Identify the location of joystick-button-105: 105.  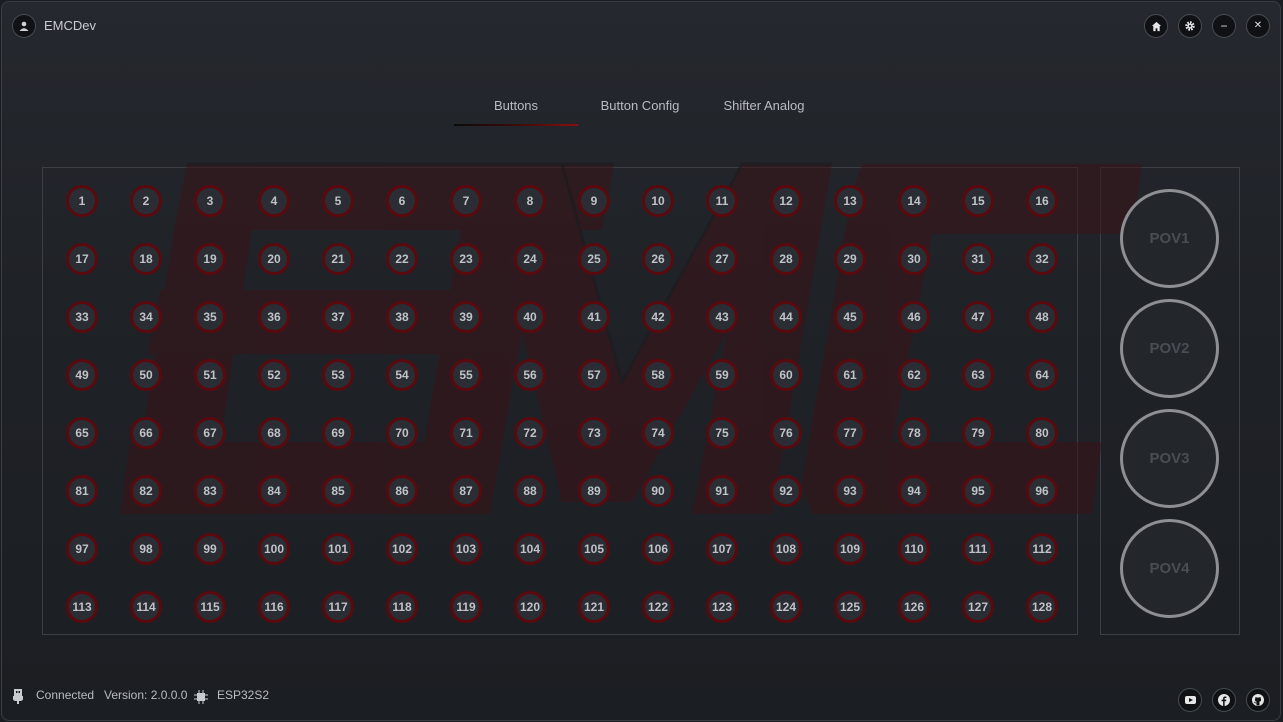
(594, 549).